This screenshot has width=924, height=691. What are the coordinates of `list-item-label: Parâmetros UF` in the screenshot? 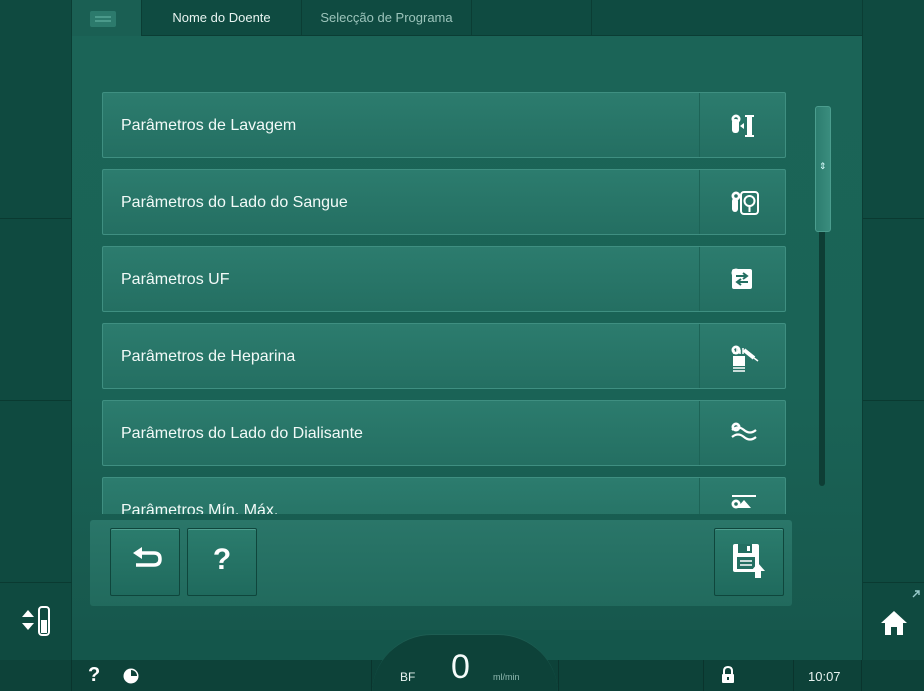 It's located at (175, 279).